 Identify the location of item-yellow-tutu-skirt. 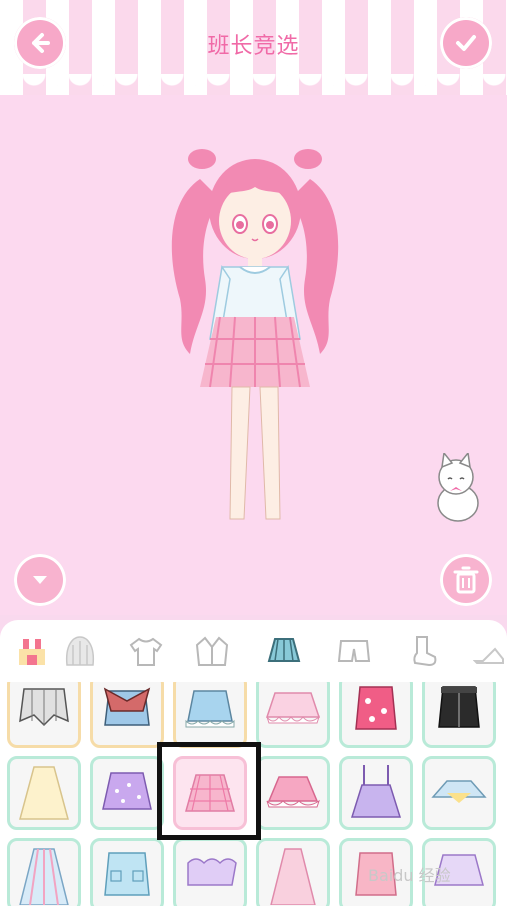
(459, 793).